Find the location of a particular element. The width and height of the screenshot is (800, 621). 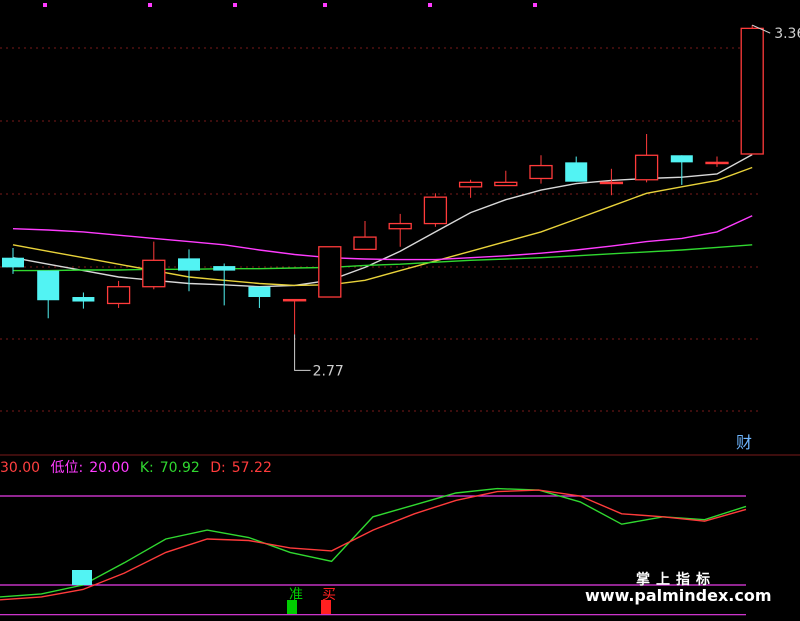

d-value: 57.22 is located at coordinates (251, 468).